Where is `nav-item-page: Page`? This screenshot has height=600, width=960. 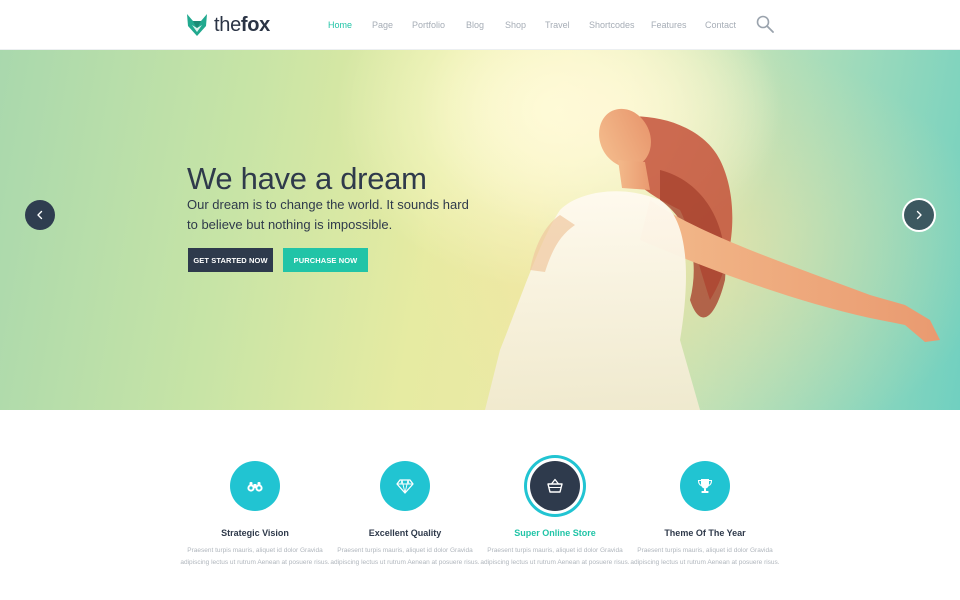 nav-item-page: Page is located at coordinates (382, 25).